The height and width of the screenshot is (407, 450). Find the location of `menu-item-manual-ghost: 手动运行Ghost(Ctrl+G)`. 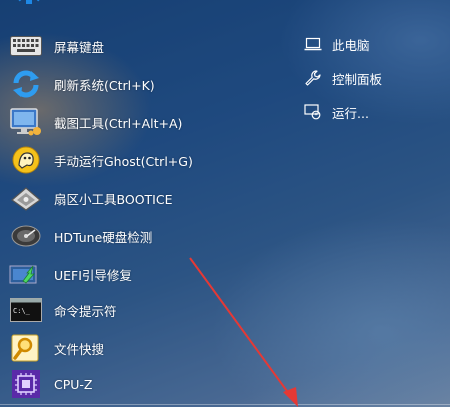

menu-item-manual-ghost: 手动运行Ghost(Ctrl+G) is located at coordinates (138, 160).